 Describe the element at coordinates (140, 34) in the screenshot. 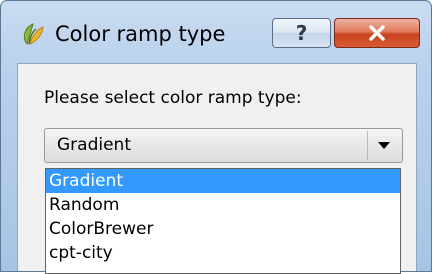

I see `window-title: Color ramp type` at that location.